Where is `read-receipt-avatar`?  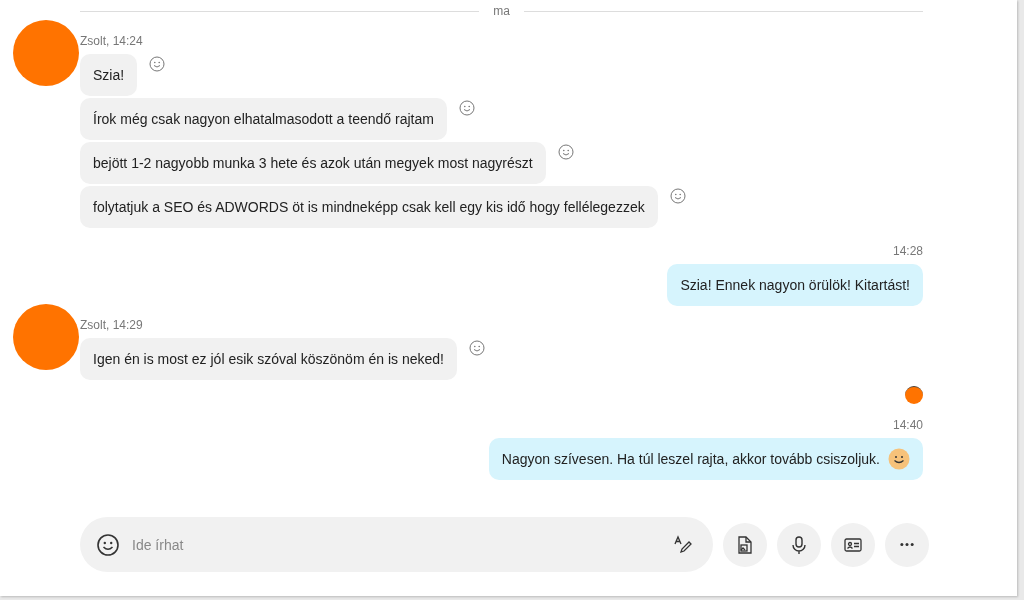
read-receipt-avatar is located at coordinates (914, 395).